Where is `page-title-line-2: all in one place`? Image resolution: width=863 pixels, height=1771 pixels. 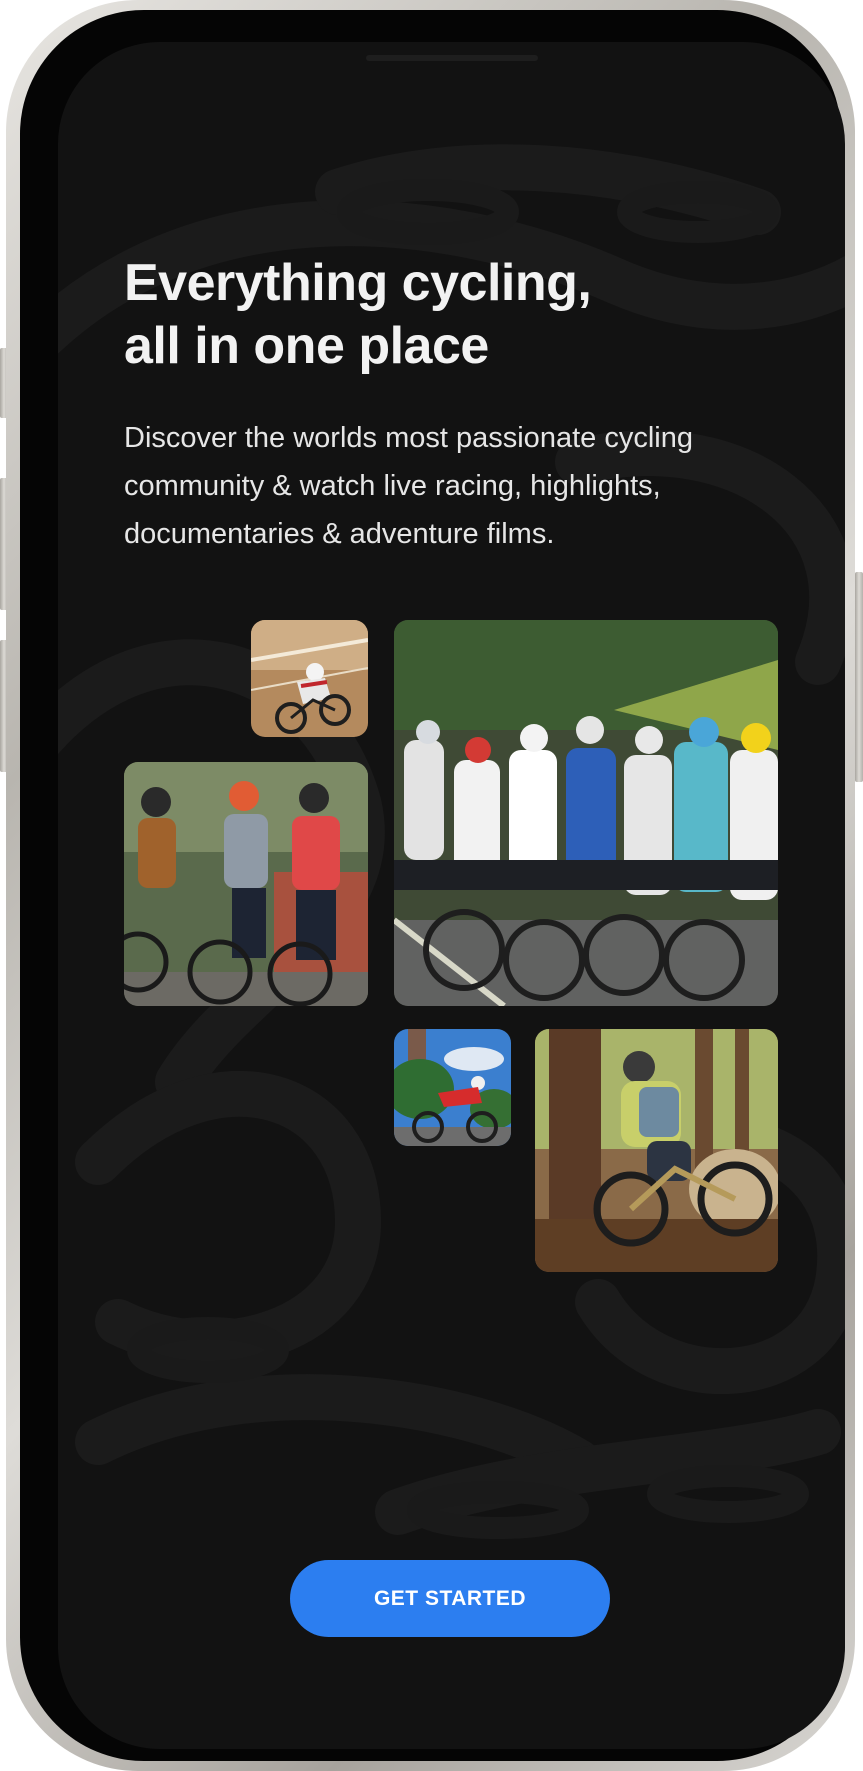
page-title-line-2: all in one place is located at coordinates (306, 346).